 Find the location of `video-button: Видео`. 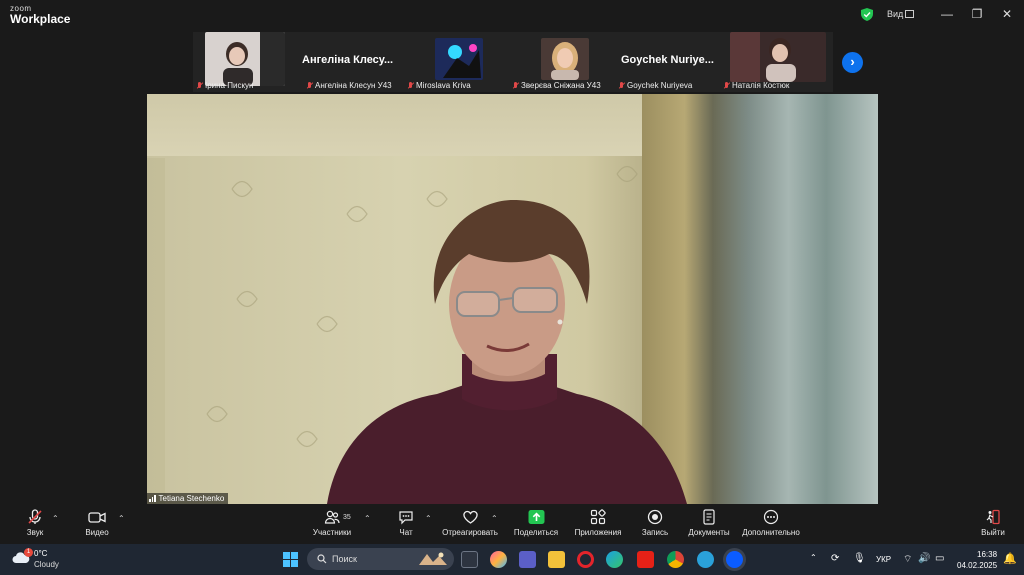

video-button: Видео is located at coordinates (97, 523).